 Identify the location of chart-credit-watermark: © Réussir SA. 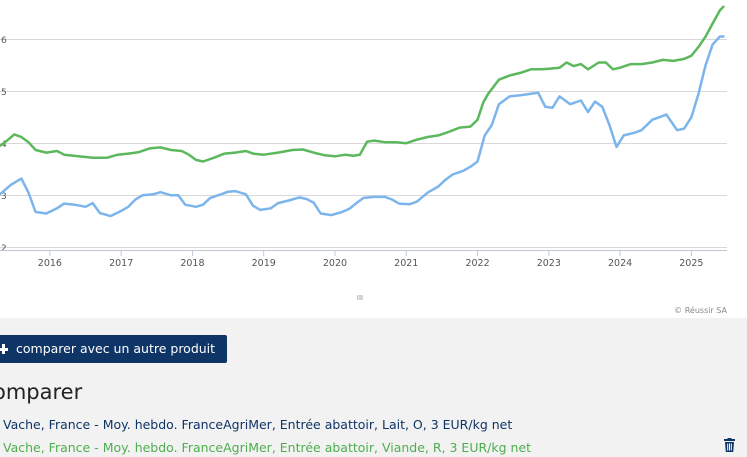
(700, 310).